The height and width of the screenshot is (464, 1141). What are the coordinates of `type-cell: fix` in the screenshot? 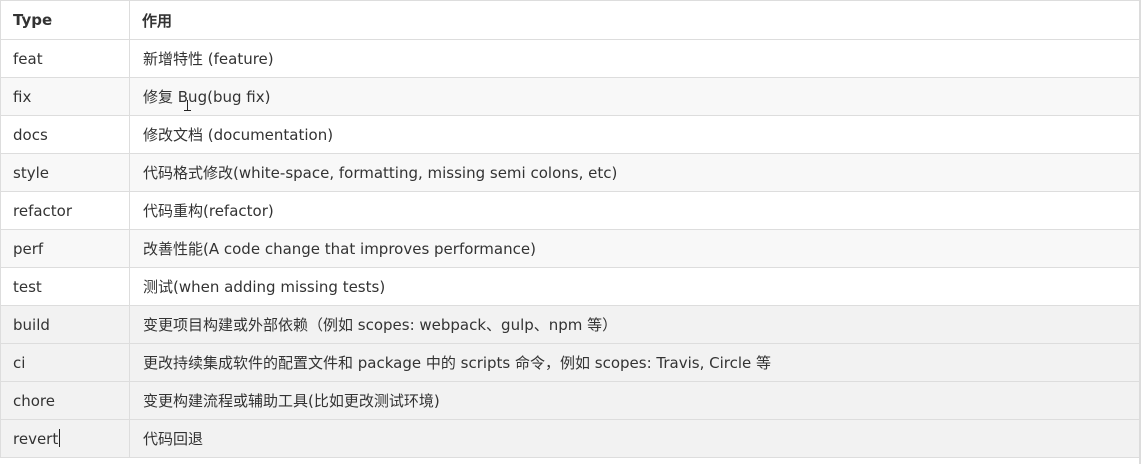 It's located at (65, 96).